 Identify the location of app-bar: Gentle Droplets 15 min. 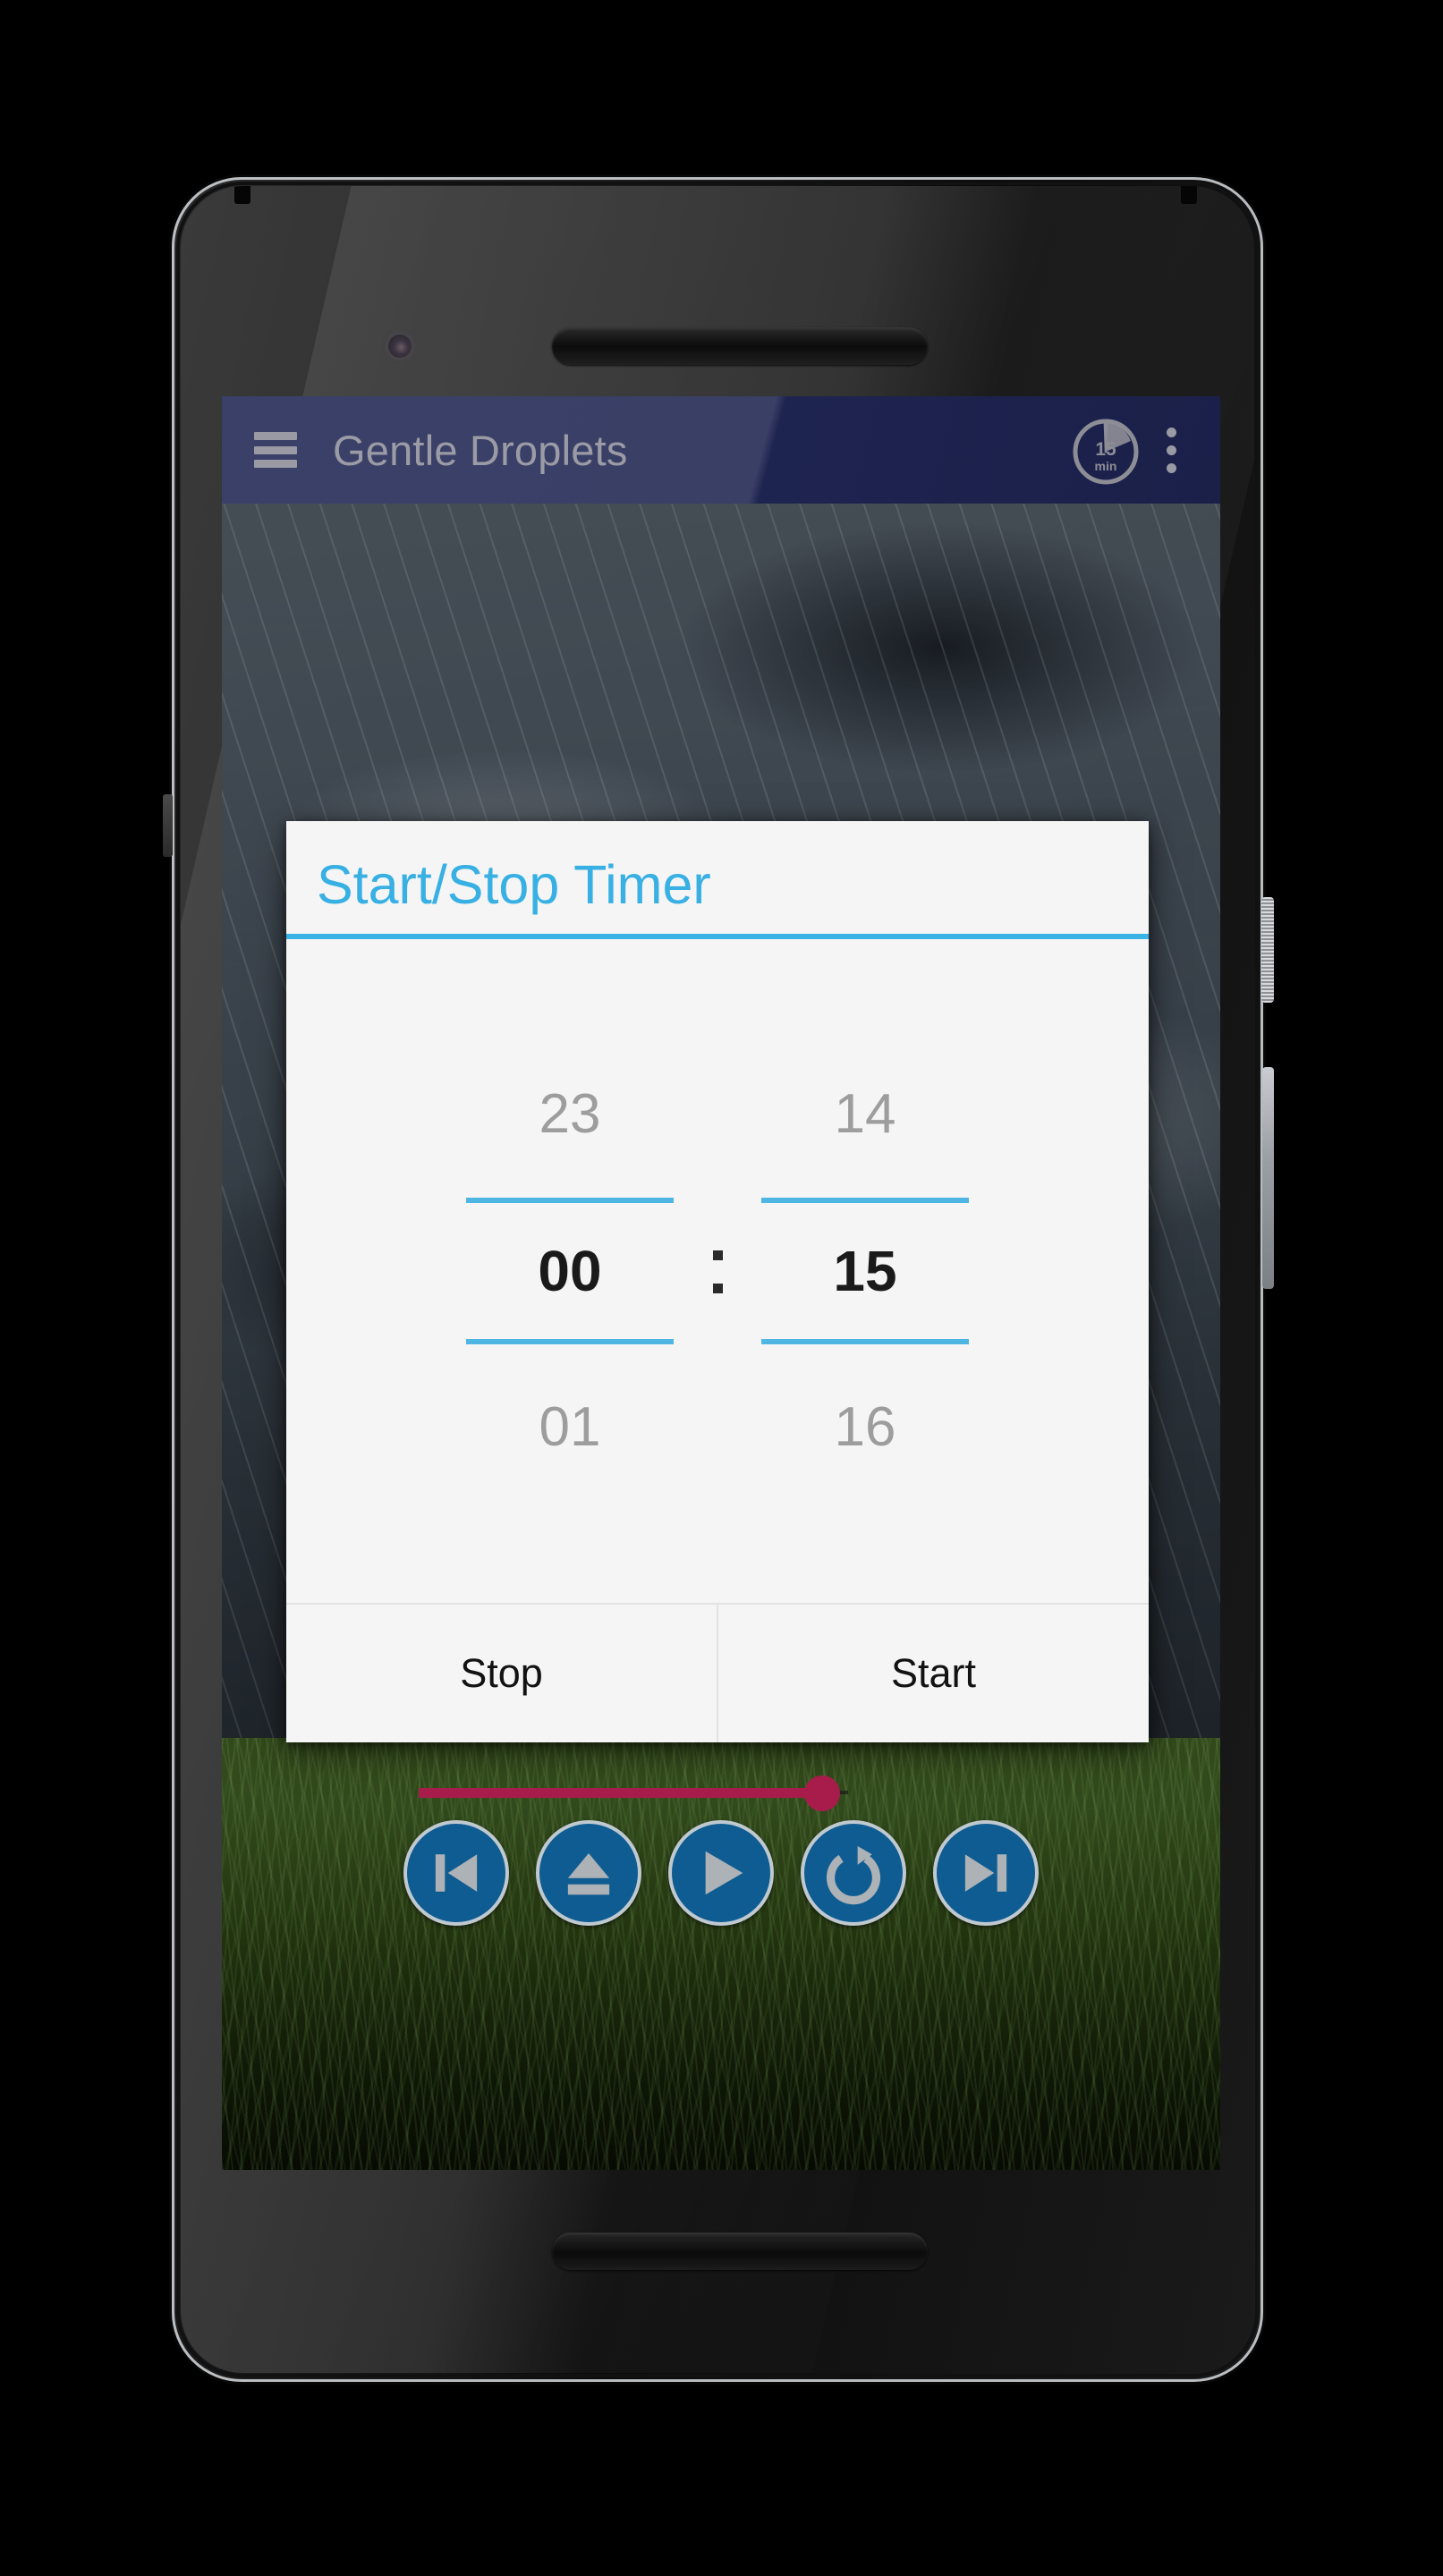
(721, 450).